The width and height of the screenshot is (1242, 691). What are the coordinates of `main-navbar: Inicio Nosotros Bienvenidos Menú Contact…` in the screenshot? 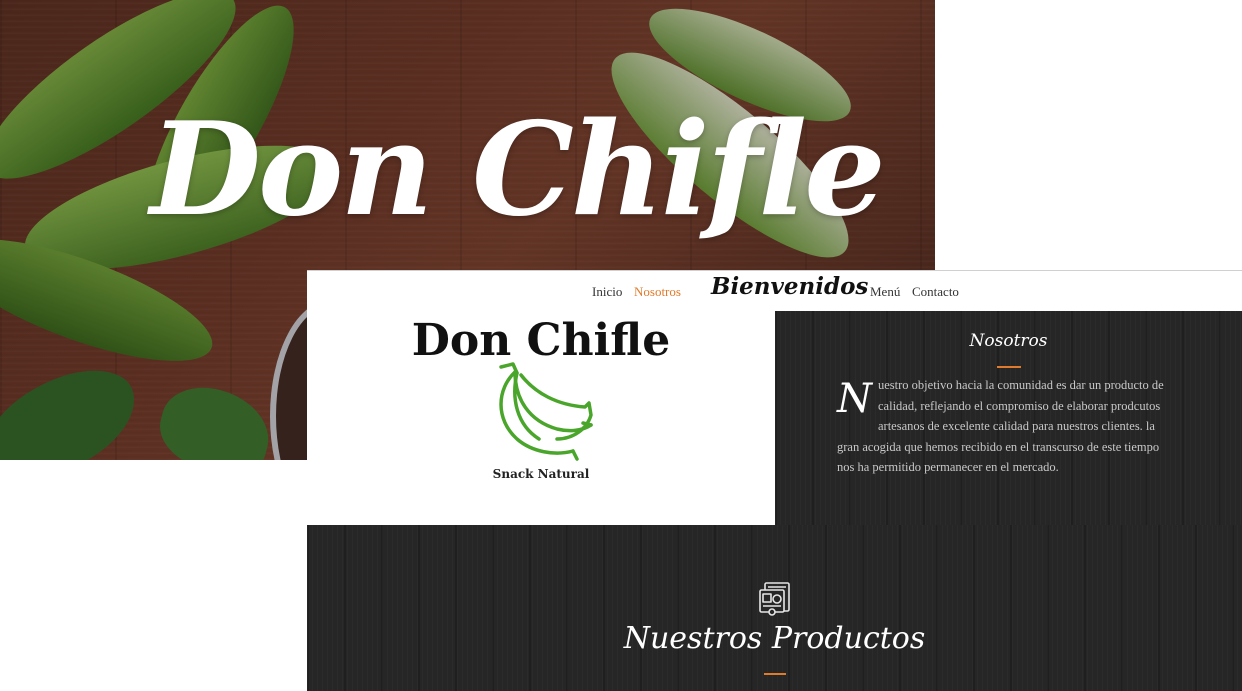 It's located at (774, 291).